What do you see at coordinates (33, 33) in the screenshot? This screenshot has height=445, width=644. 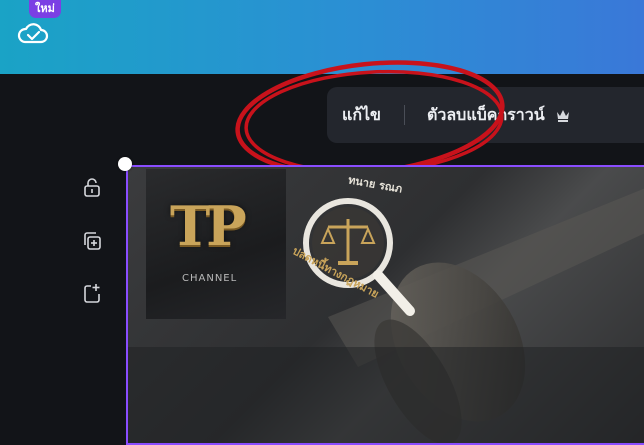 I see `cloud-check-icon` at bounding box center [33, 33].